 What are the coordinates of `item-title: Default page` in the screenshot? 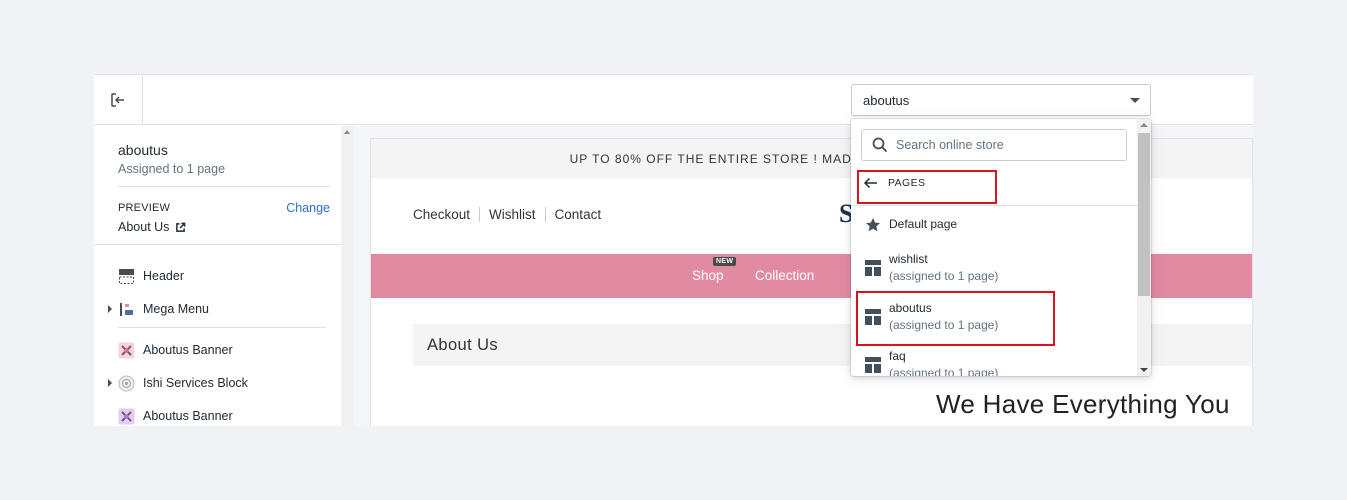 It's located at (923, 224).